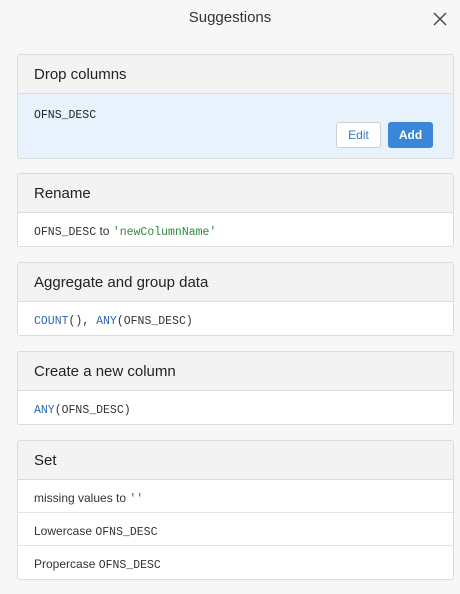 The image size is (460, 594). What do you see at coordinates (440, 19) in the screenshot?
I see `close-icon` at bounding box center [440, 19].